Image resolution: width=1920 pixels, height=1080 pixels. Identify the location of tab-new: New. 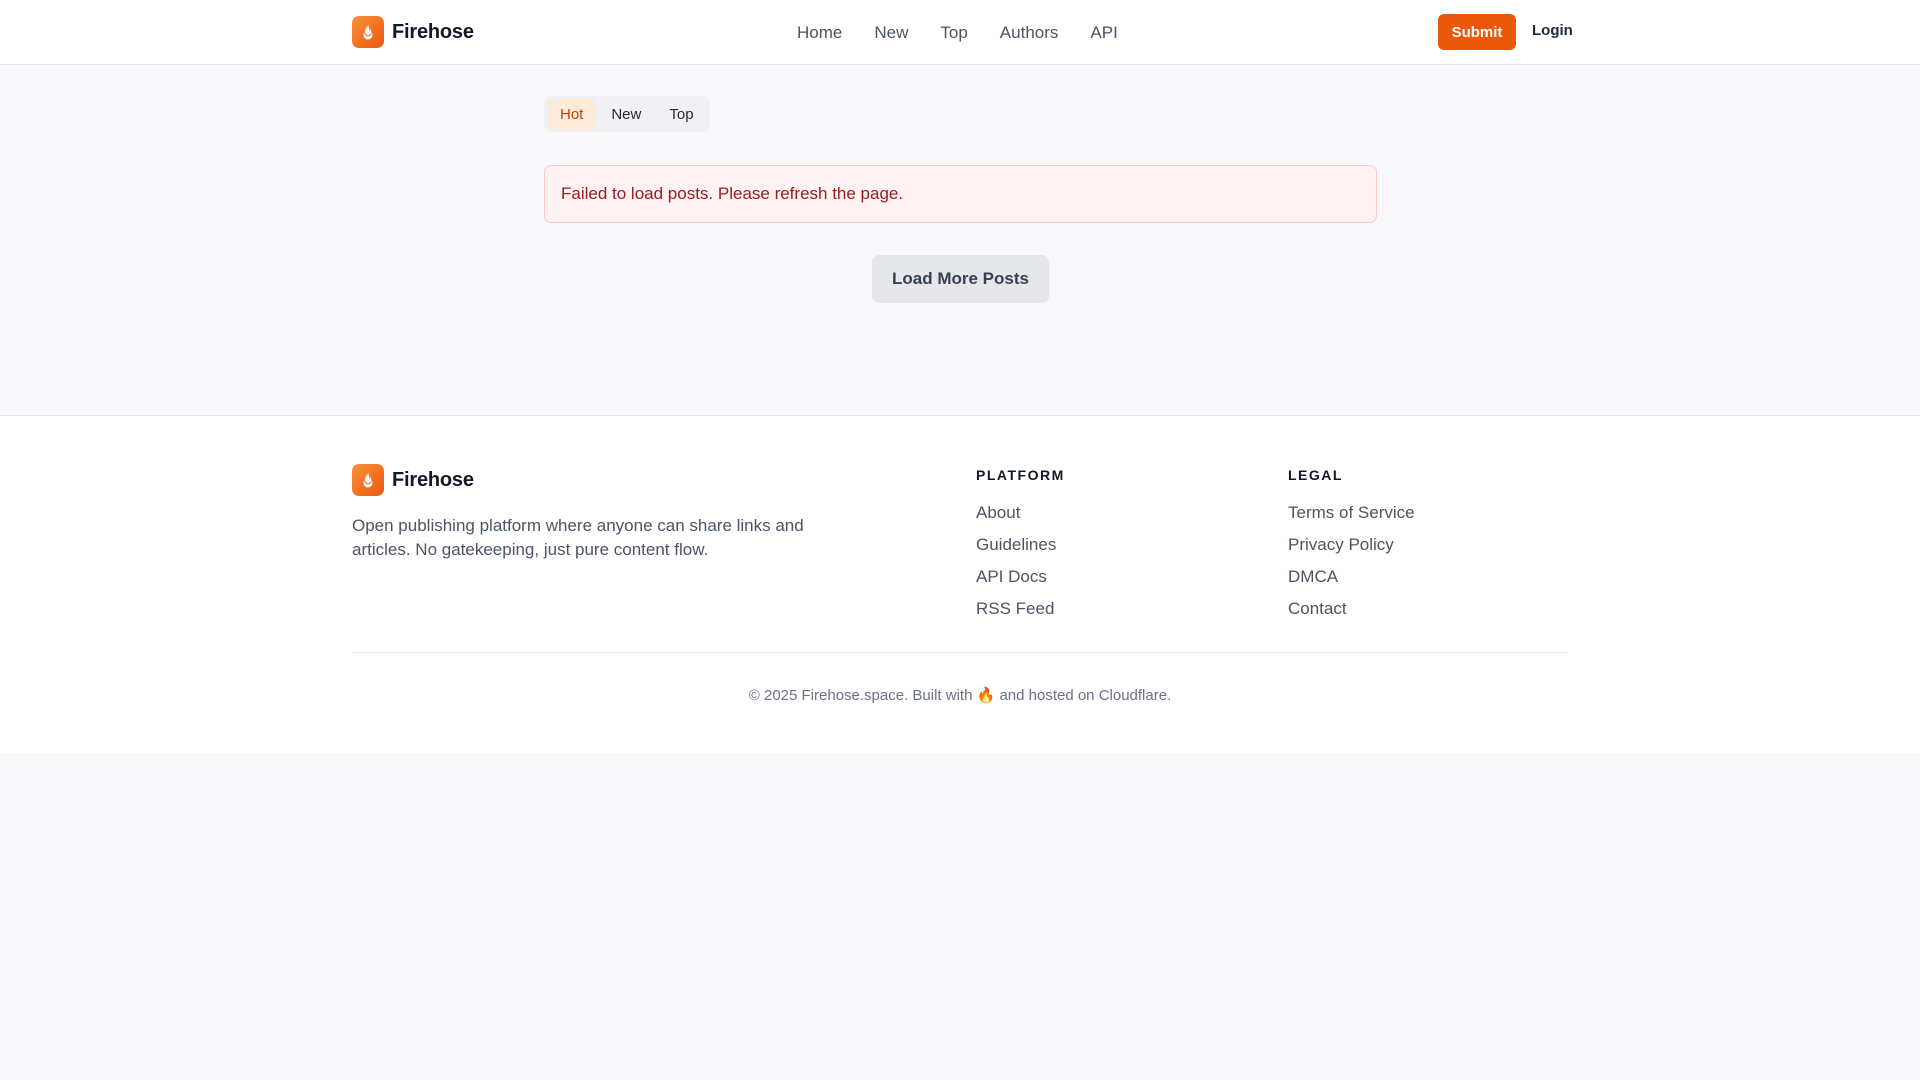
(626, 114).